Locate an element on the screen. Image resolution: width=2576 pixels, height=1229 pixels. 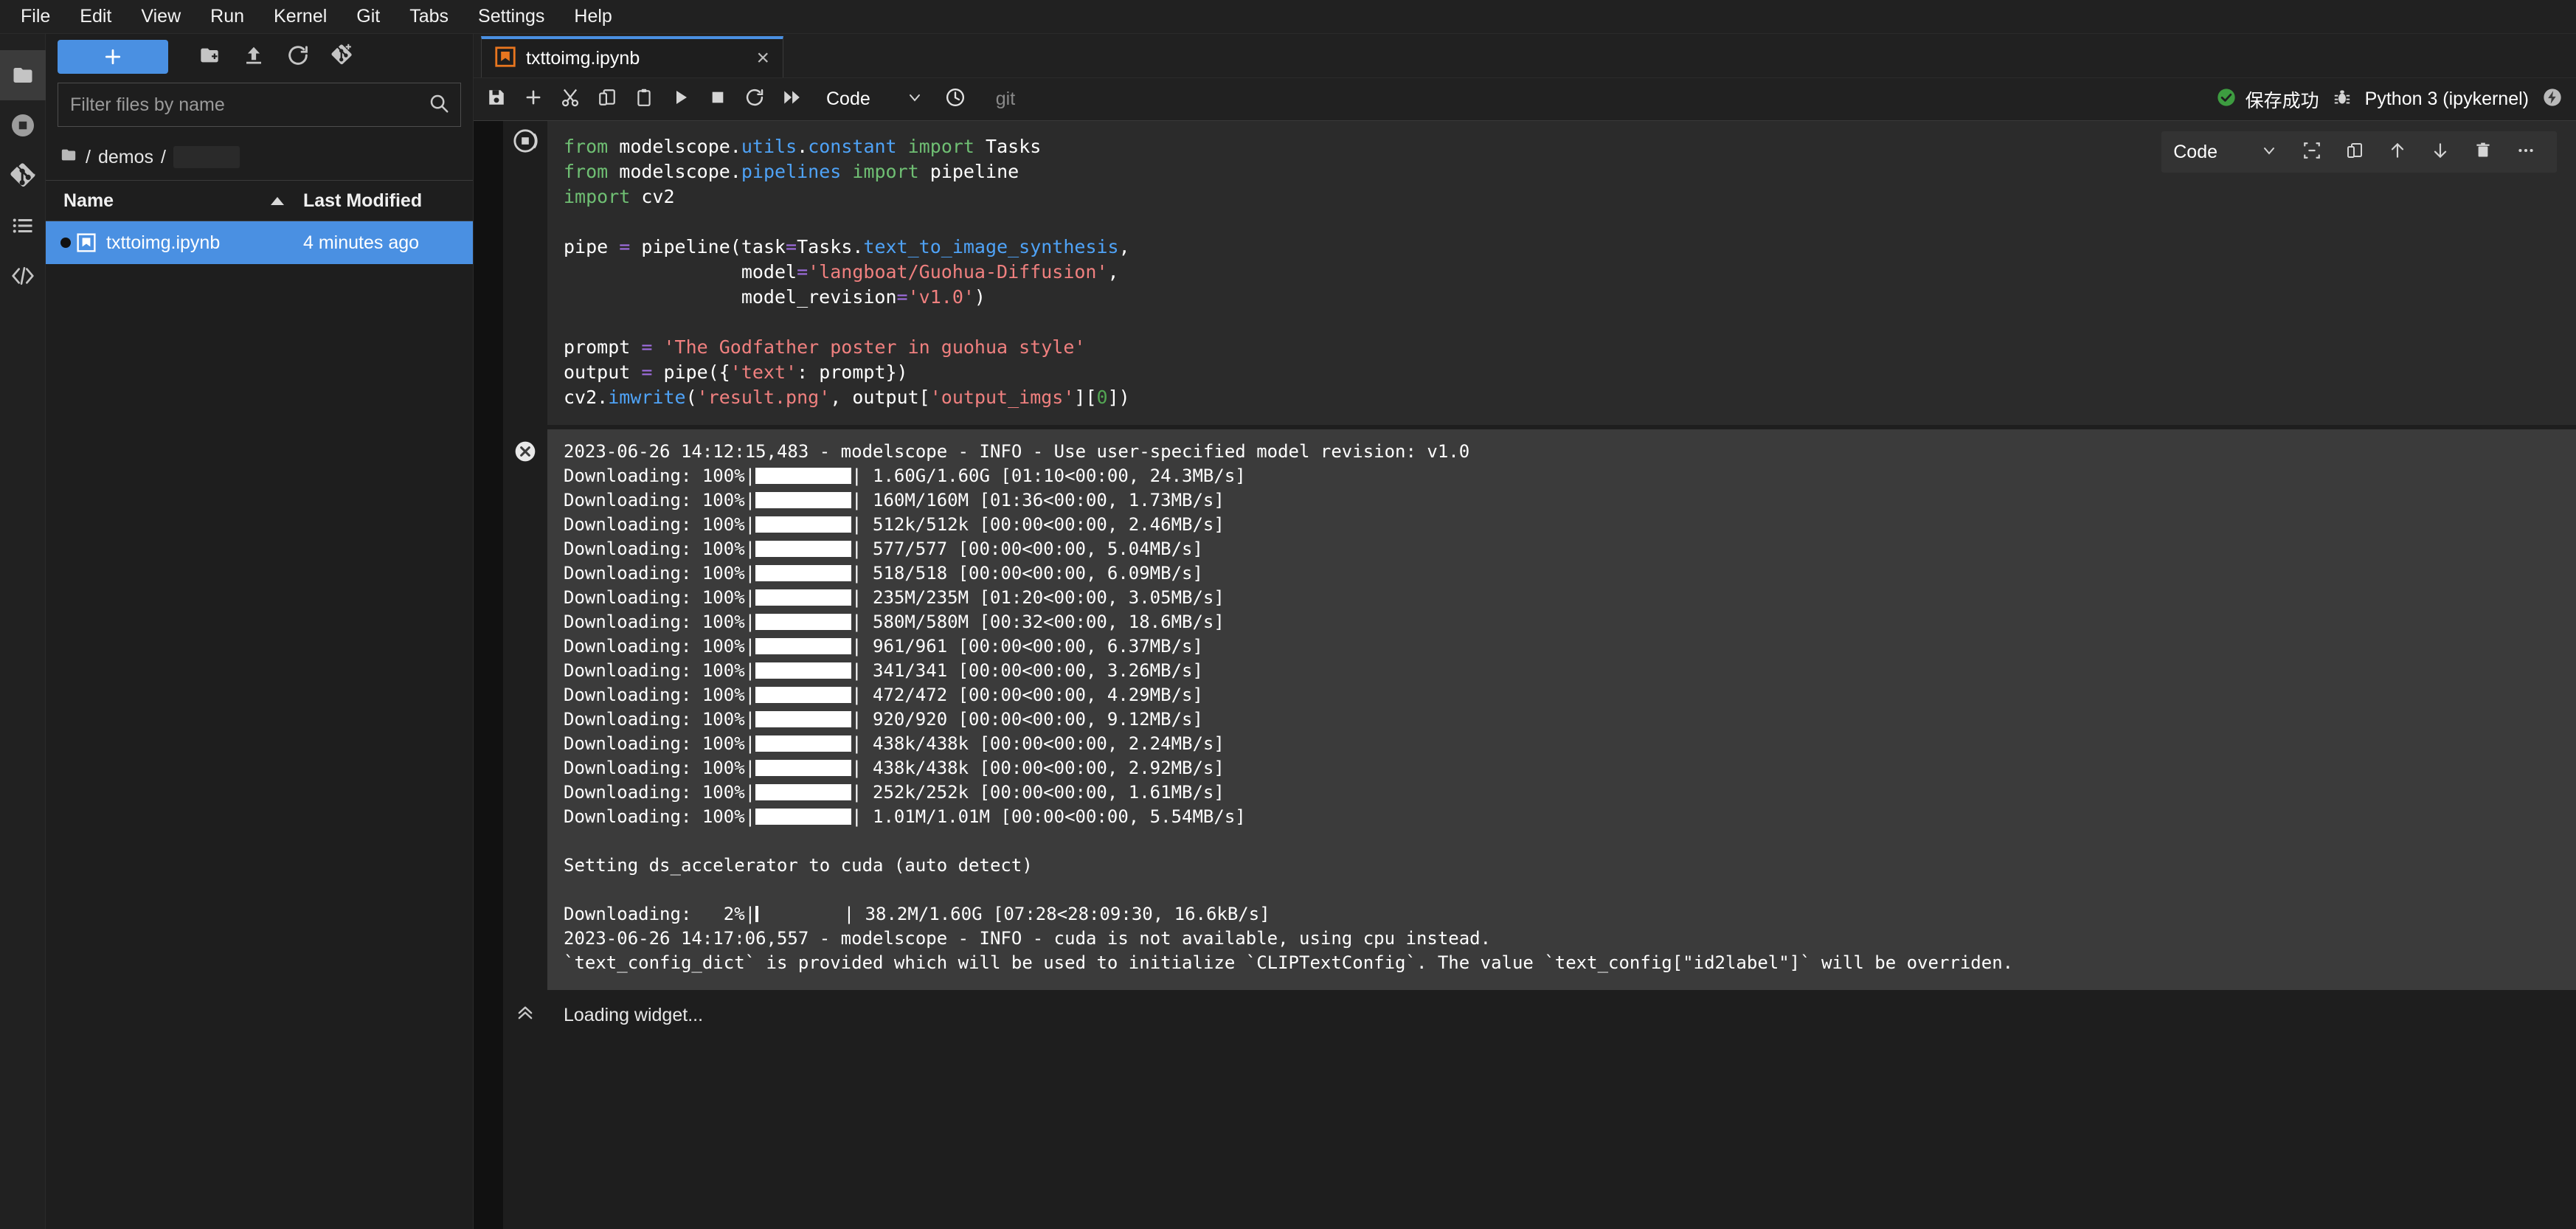
file-list-empty-space is located at coordinates (260, 746).